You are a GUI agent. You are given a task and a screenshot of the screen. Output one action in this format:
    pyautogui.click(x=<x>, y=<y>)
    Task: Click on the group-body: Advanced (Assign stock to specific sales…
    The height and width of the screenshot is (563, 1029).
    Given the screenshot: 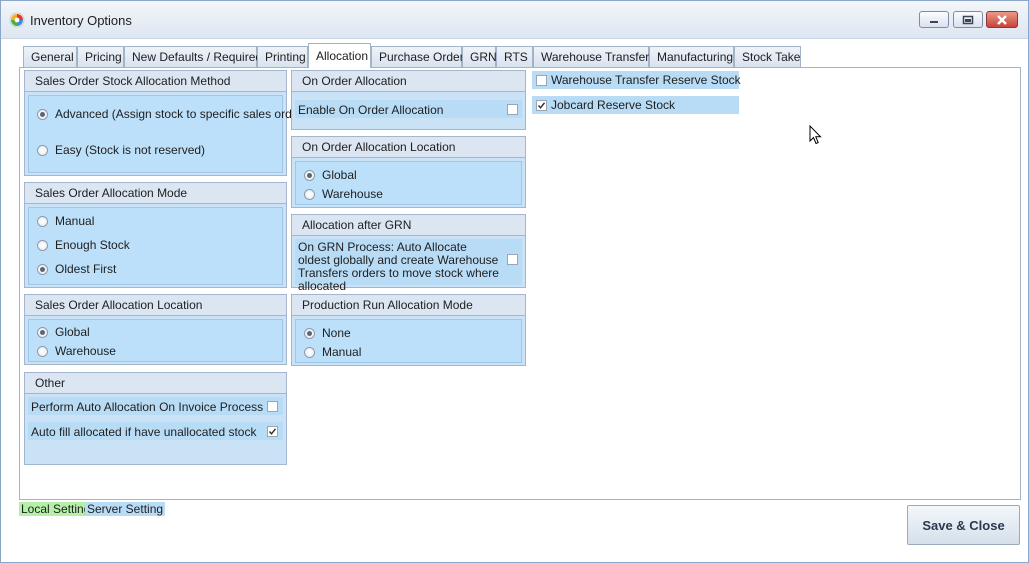 What is the action you would take?
    pyautogui.click(x=167, y=134)
    